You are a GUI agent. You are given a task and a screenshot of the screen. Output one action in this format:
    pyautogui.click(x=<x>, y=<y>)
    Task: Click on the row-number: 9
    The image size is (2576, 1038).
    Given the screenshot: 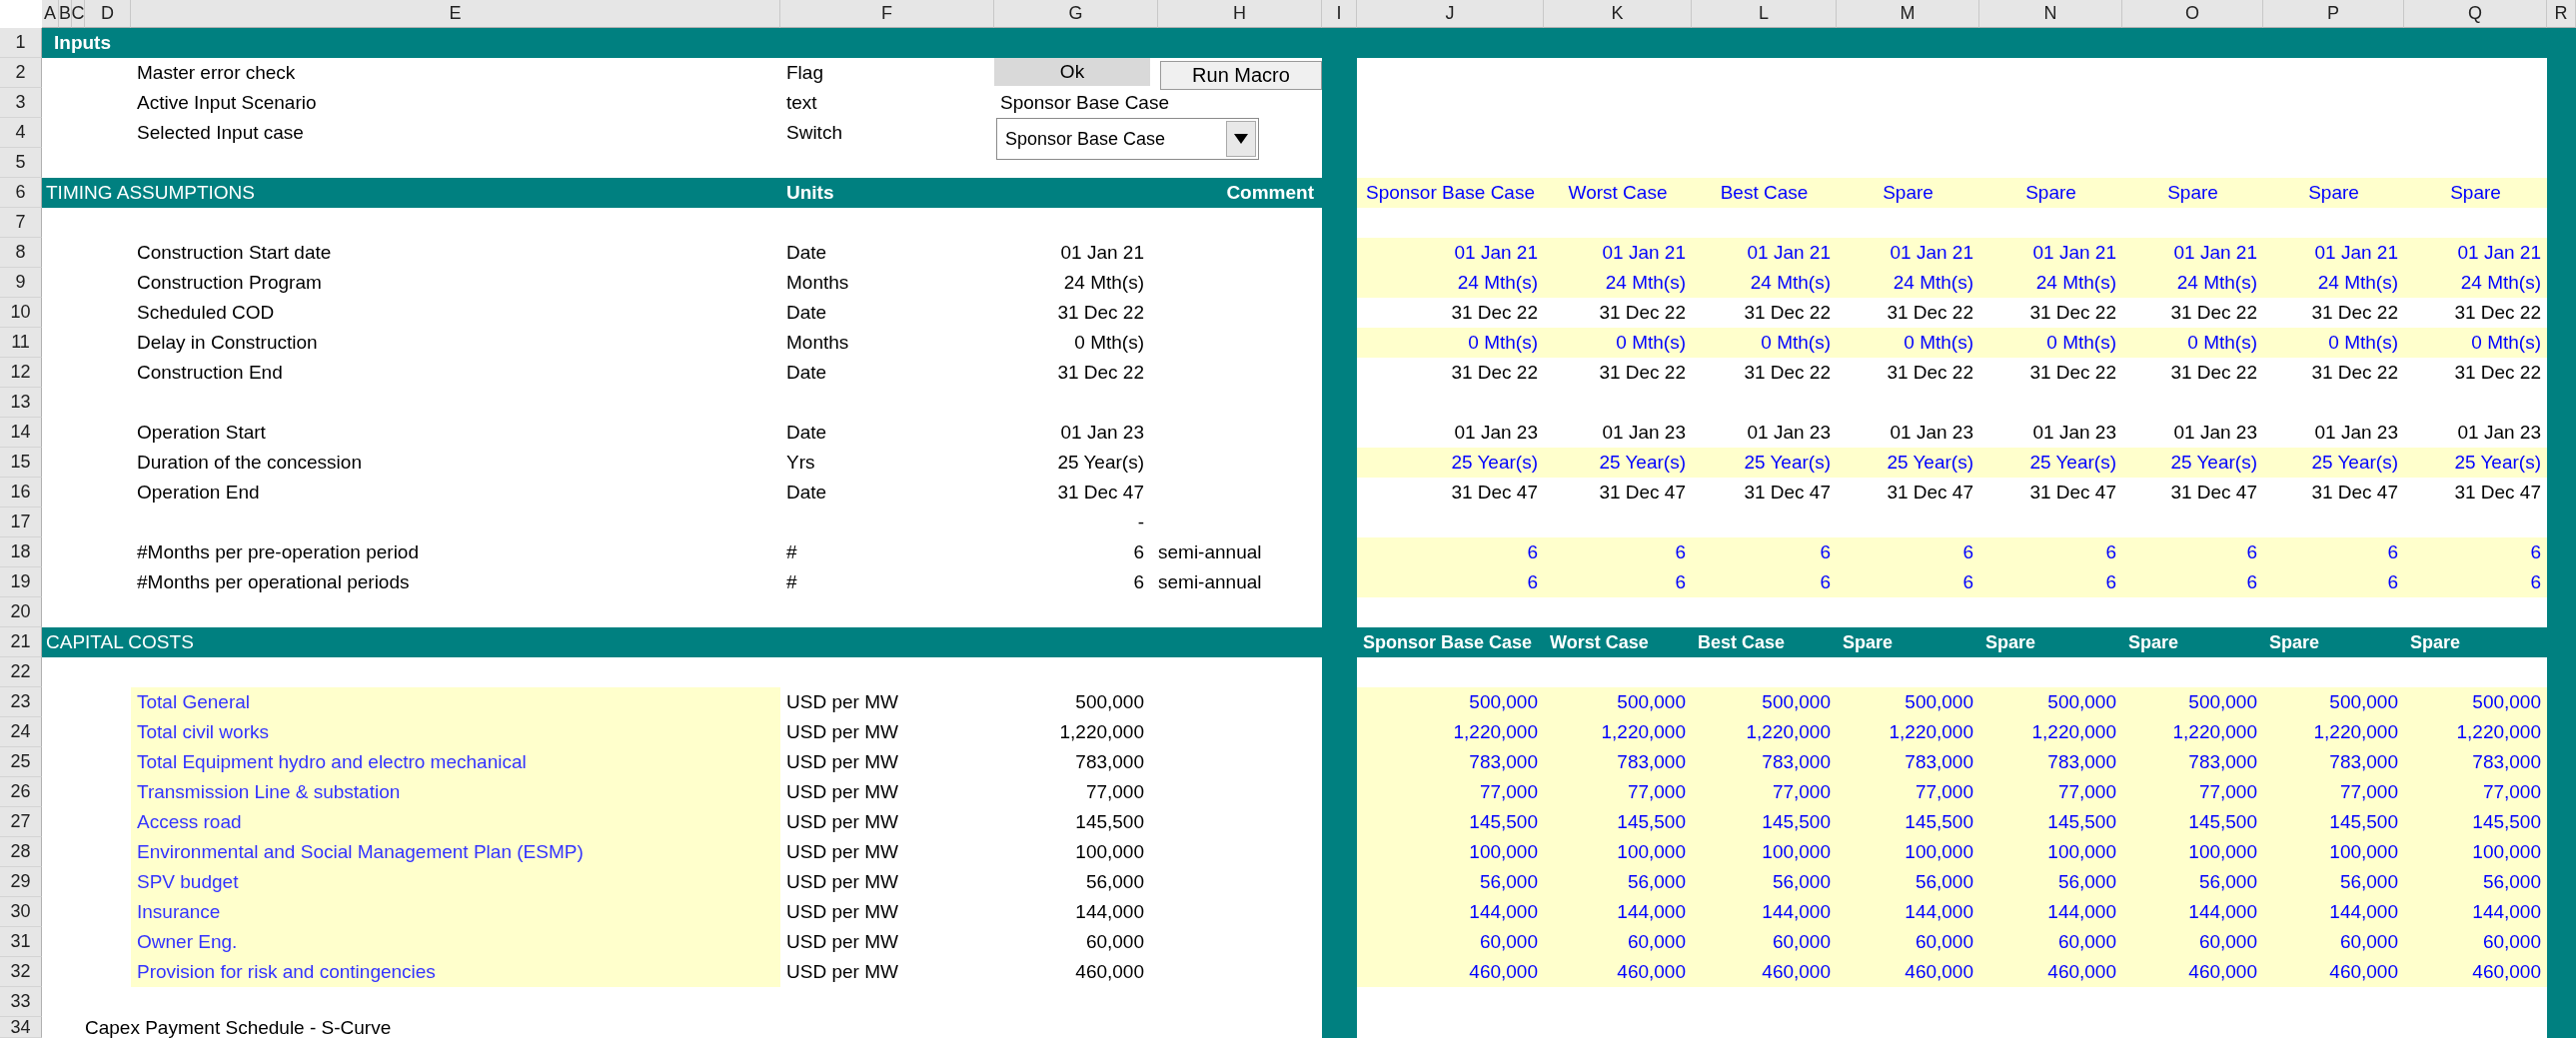 What is the action you would take?
    pyautogui.click(x=21, y=283)
    